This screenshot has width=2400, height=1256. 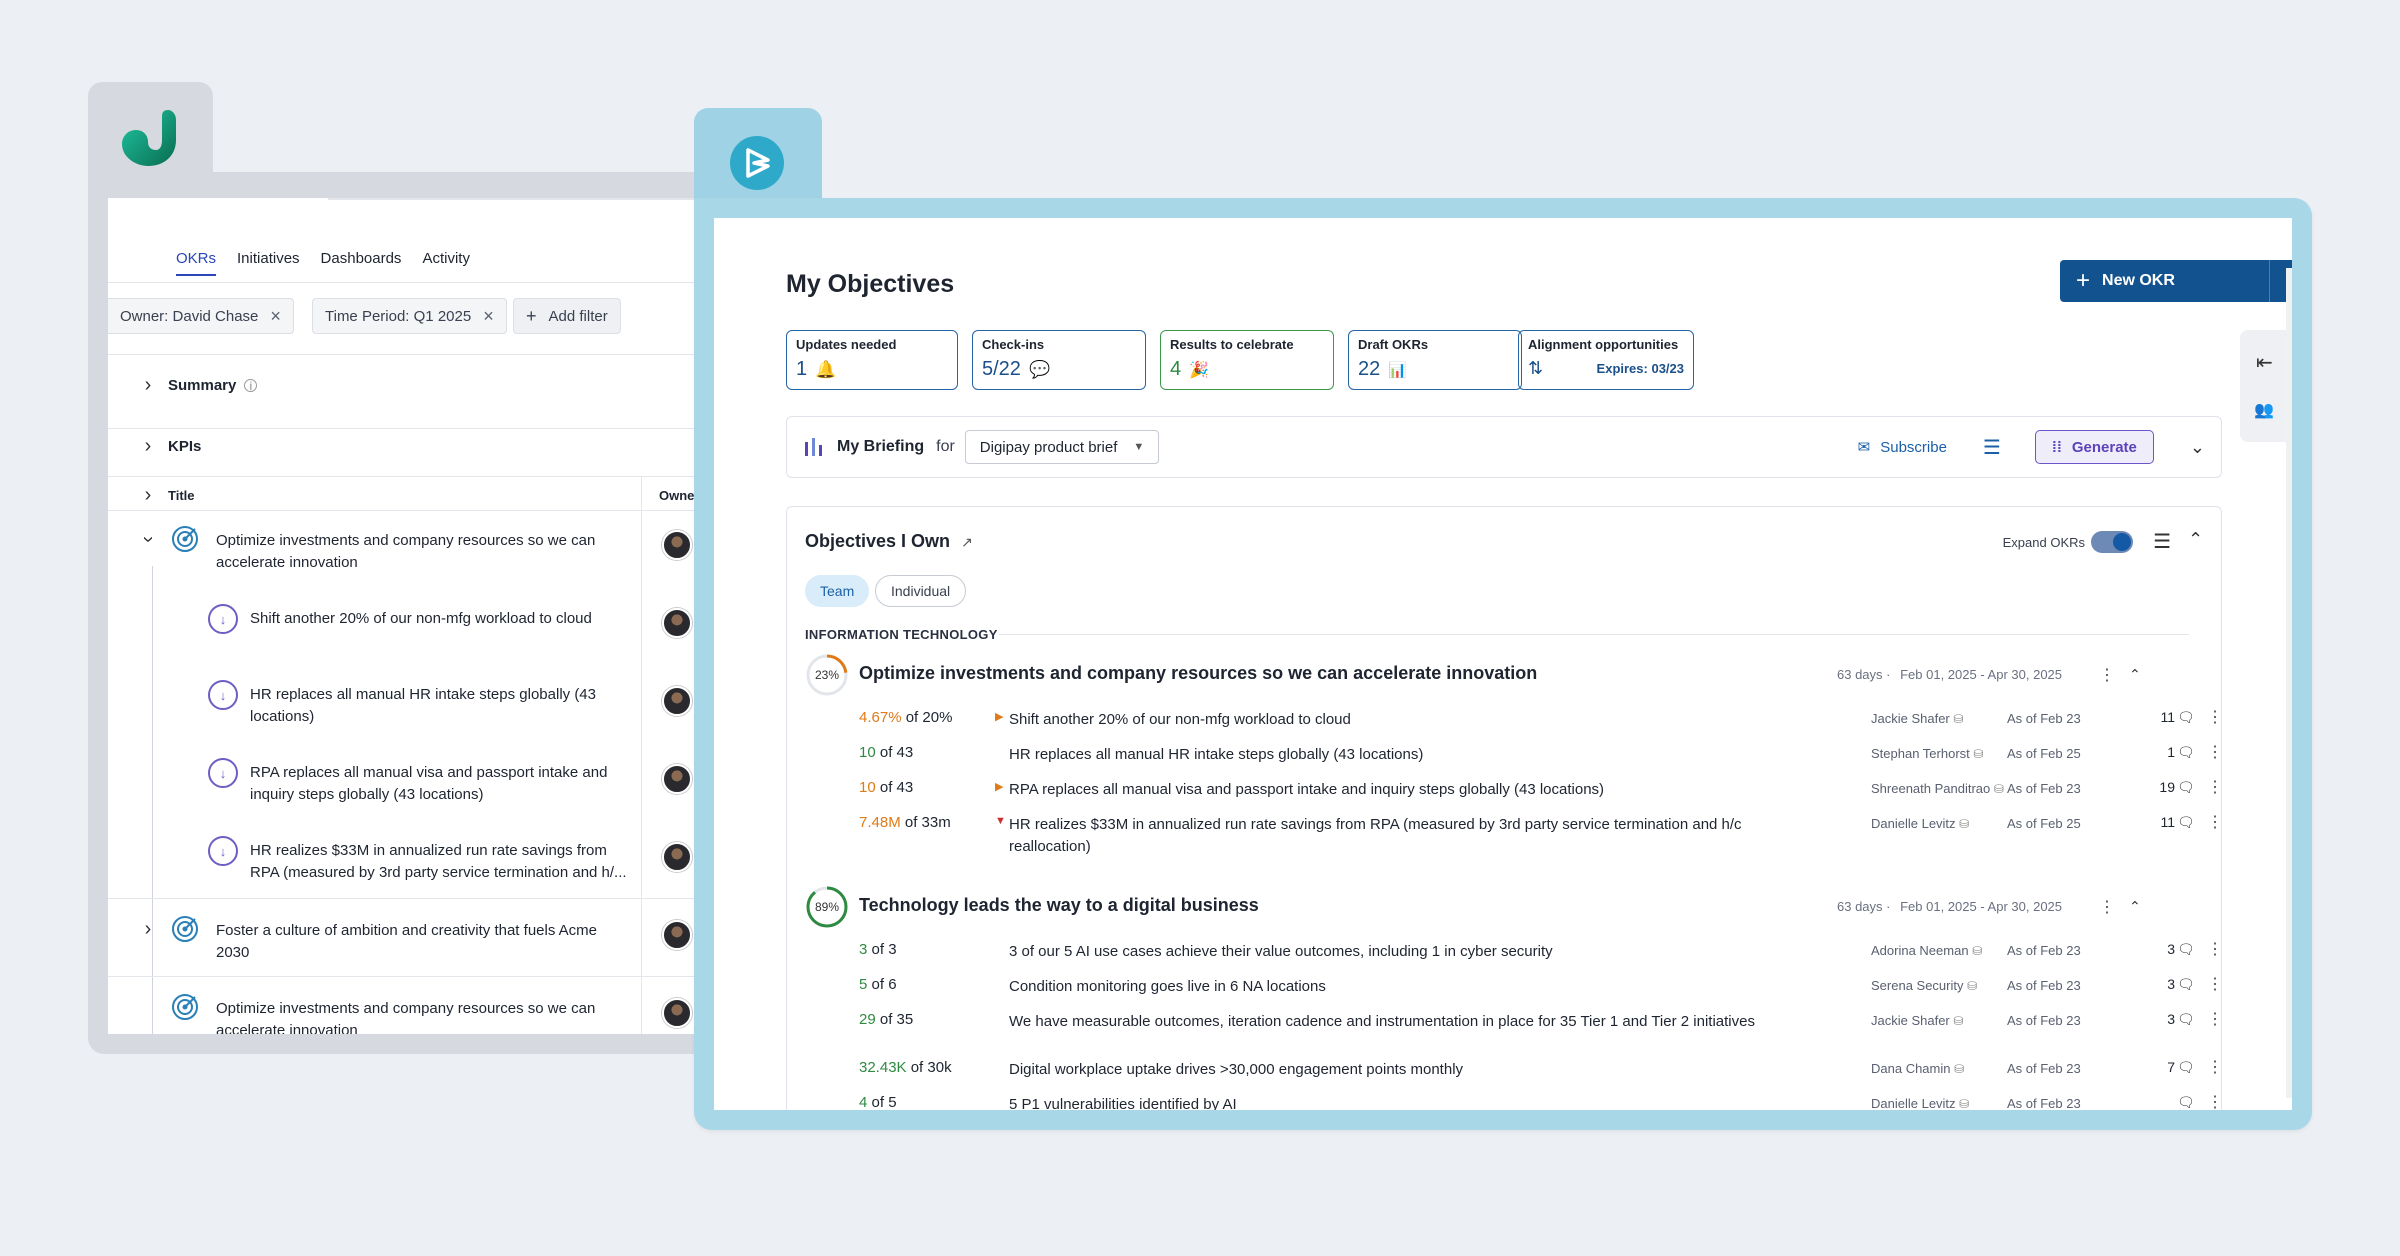 What do you see at coordinates (196, 263) in the screenshot?
I see `tab-okrs: OKRs` at bounding box center [196, 263].